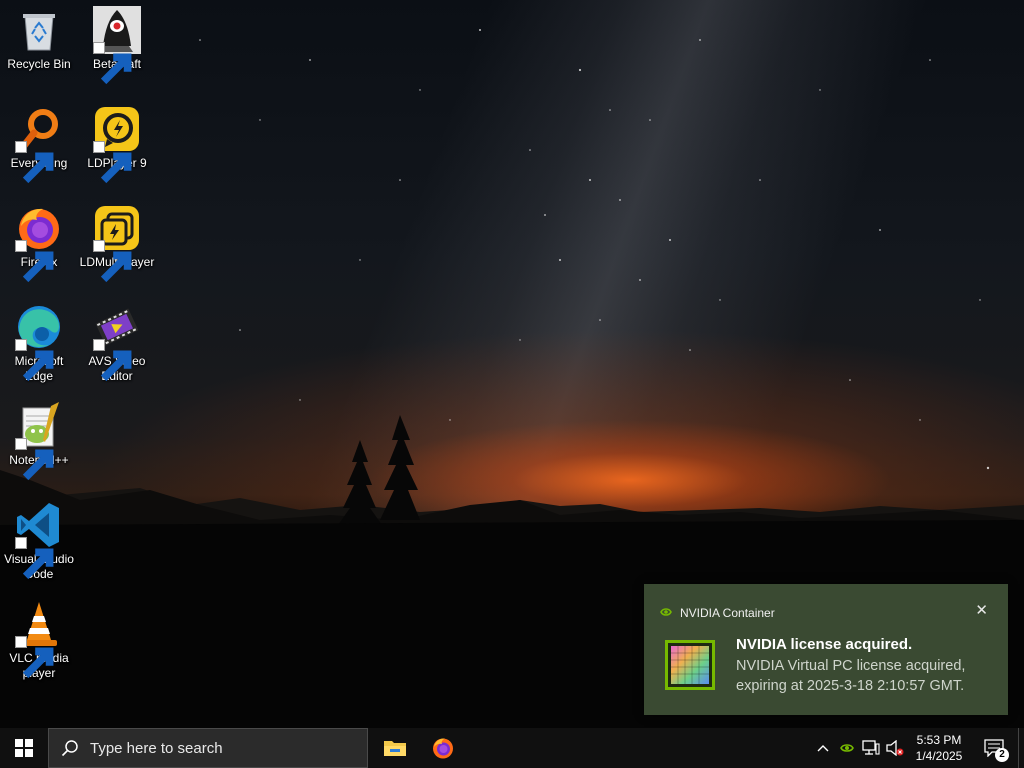 Image resolution: width=1024 pixels, height=768 pixels. Describe the element at coordinates (824, 644) in the screenshot. I see `notification-title: NVIDIA license acquired.` at that location.